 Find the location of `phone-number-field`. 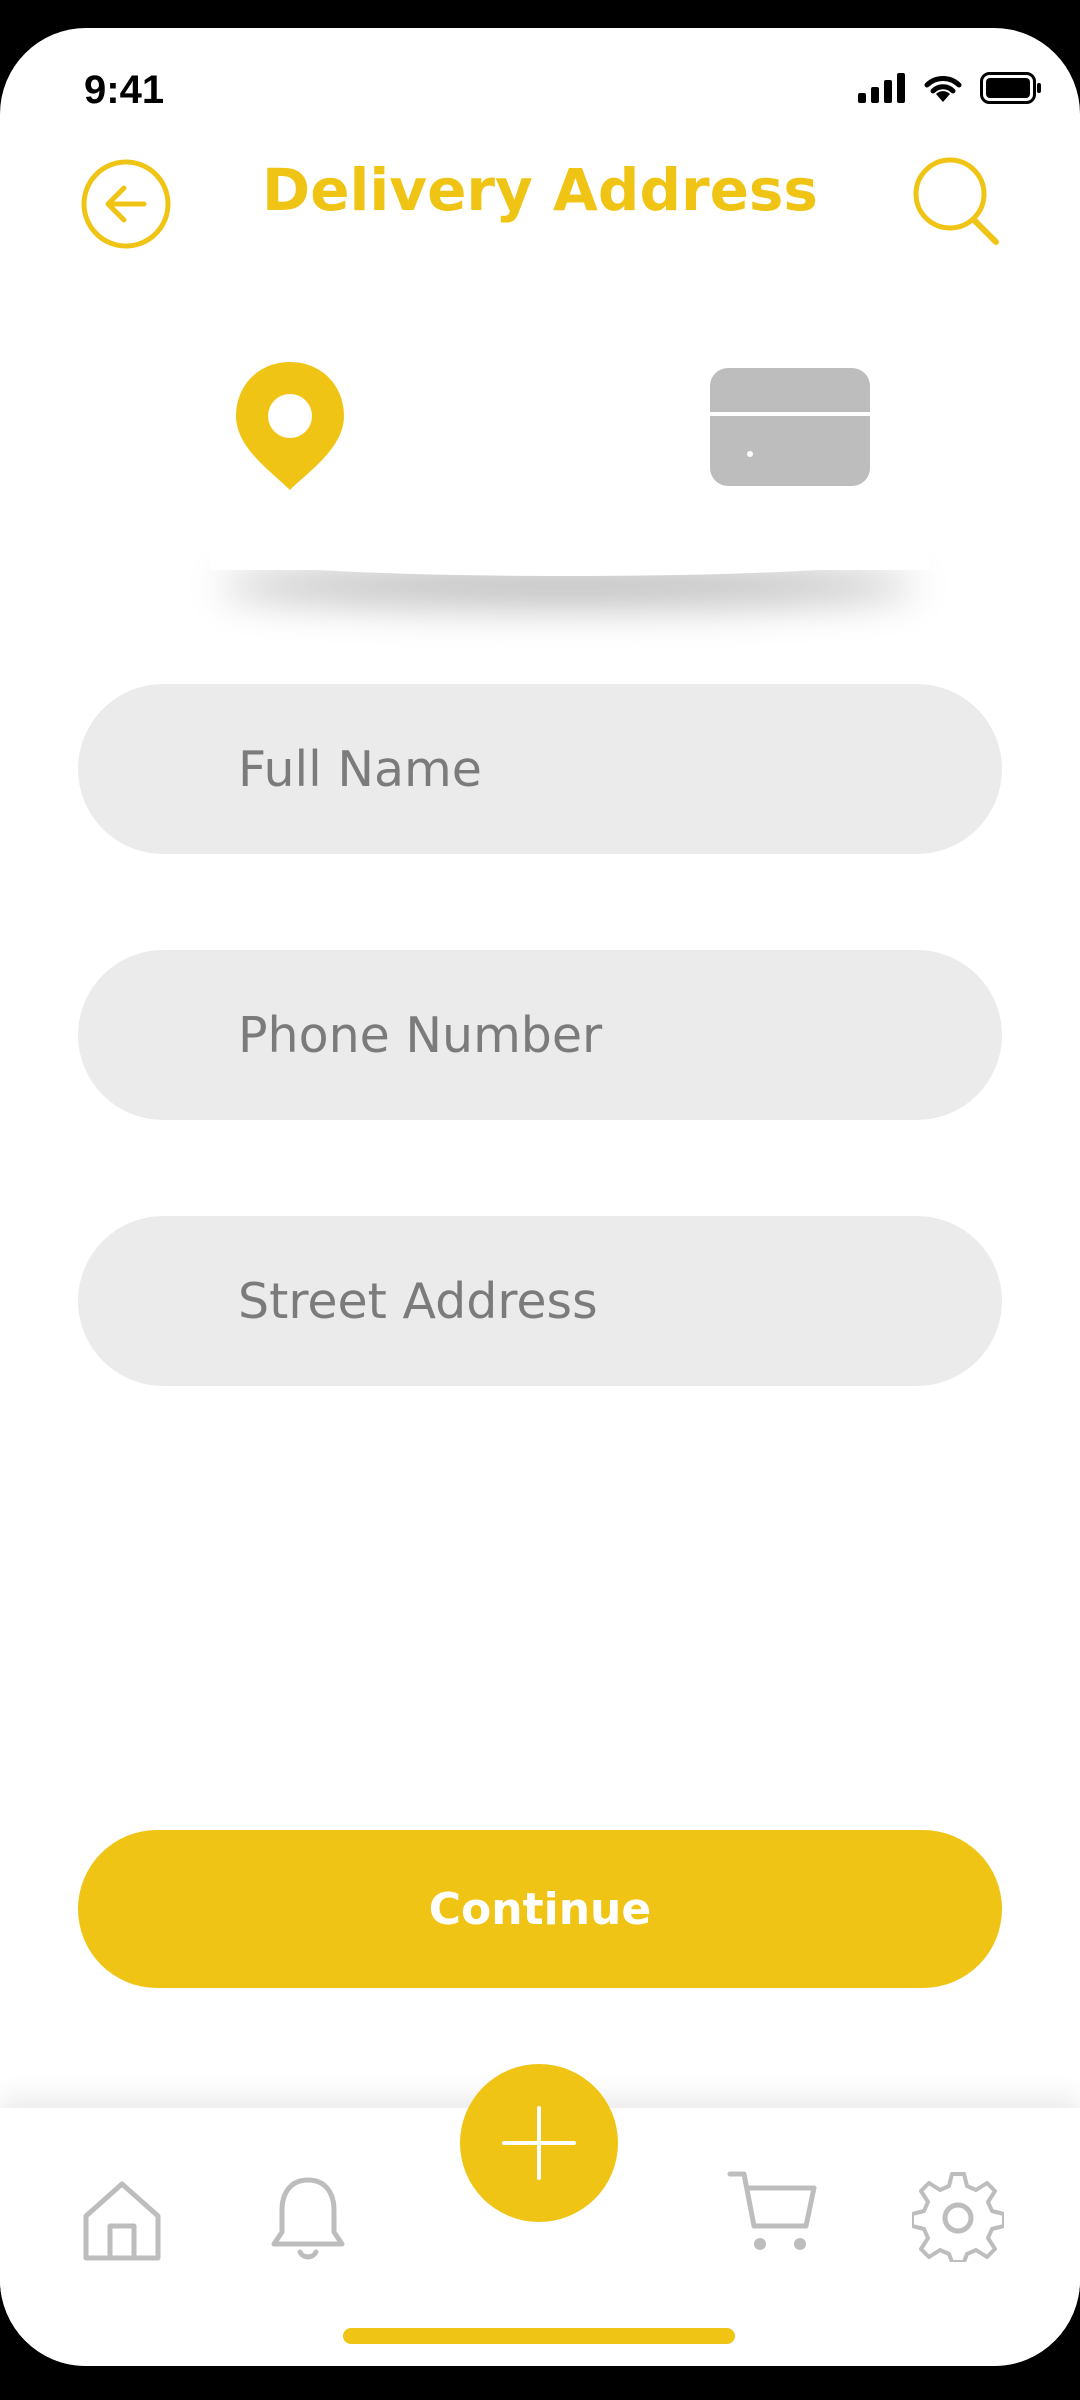

phone-number-field is located at coordinates (540, 1035).